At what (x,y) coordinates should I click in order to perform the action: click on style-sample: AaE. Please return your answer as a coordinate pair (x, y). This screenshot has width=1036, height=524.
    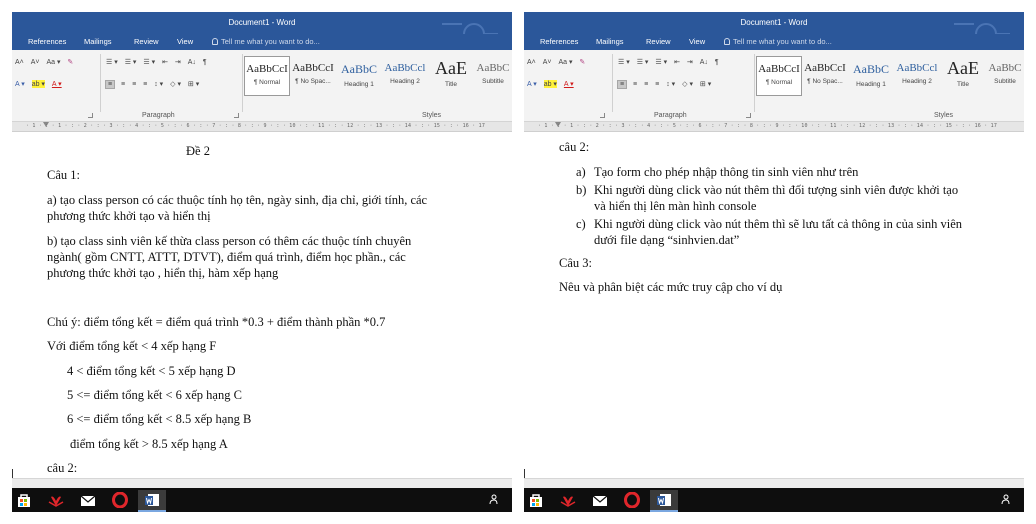
    Looking at the image, I should click on (963, 68).